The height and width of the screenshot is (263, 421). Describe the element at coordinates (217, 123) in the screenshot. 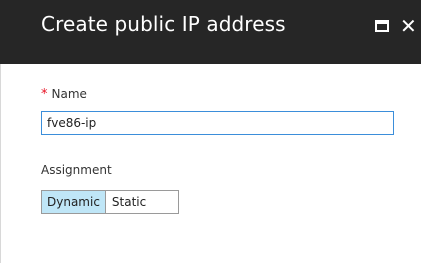

I see `name-input` at that location.